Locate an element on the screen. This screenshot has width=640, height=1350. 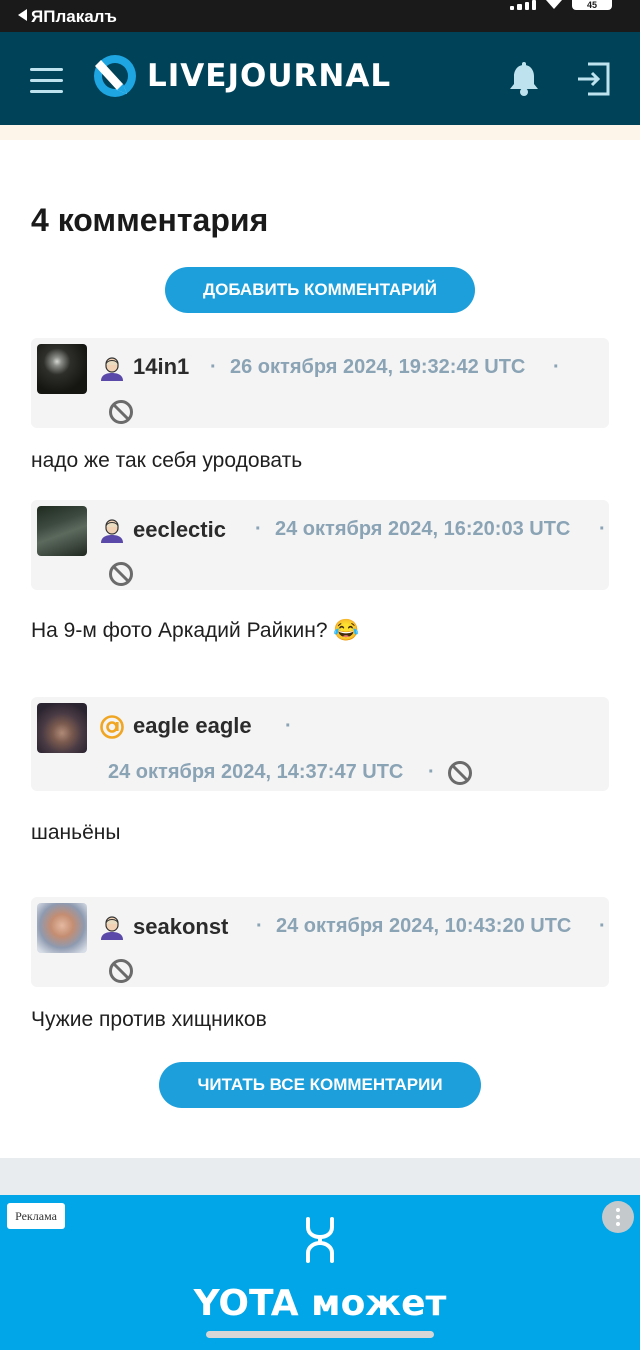
comment-text: надо же так себя уродовать is located at coordinates (167, 460).